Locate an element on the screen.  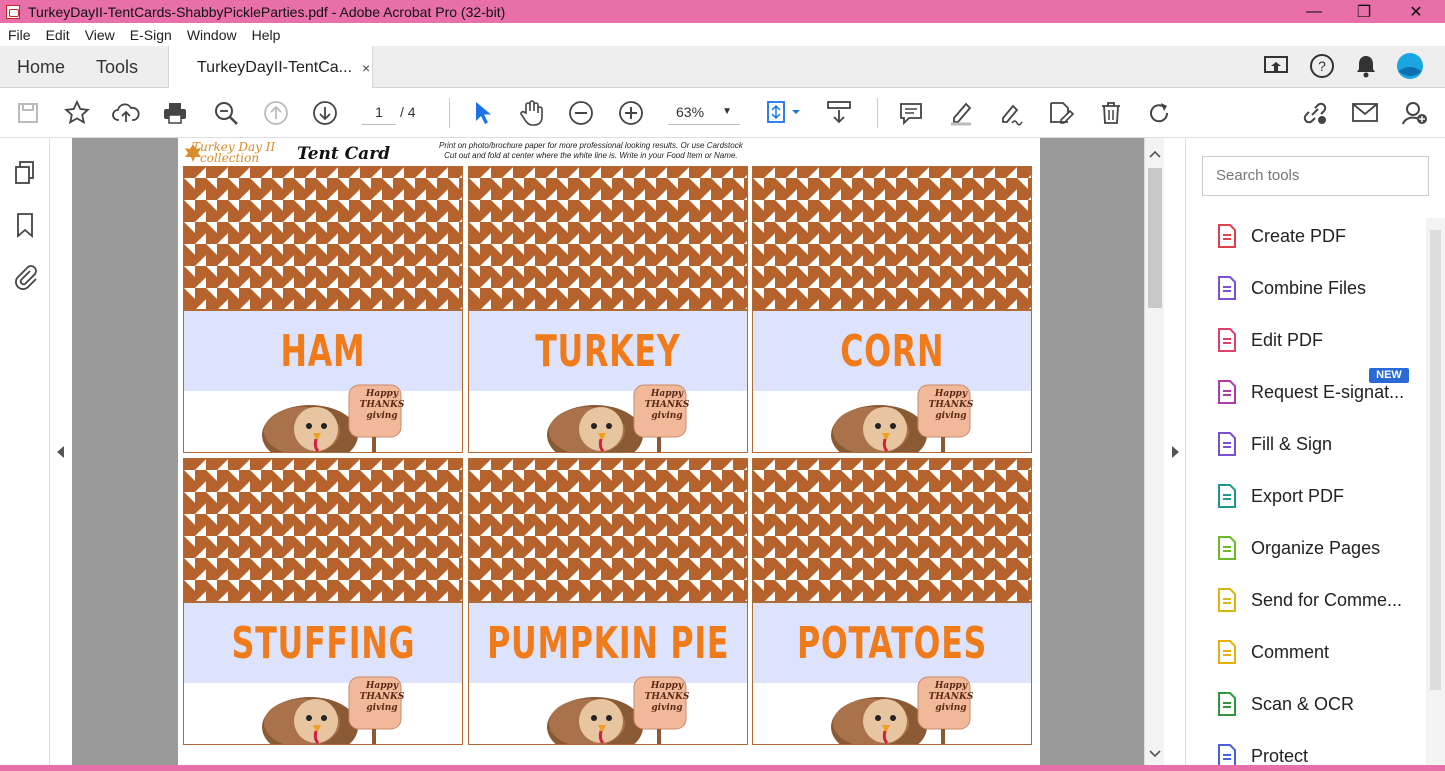
header-logo-line2: collection is located at coordinates (230, 158).